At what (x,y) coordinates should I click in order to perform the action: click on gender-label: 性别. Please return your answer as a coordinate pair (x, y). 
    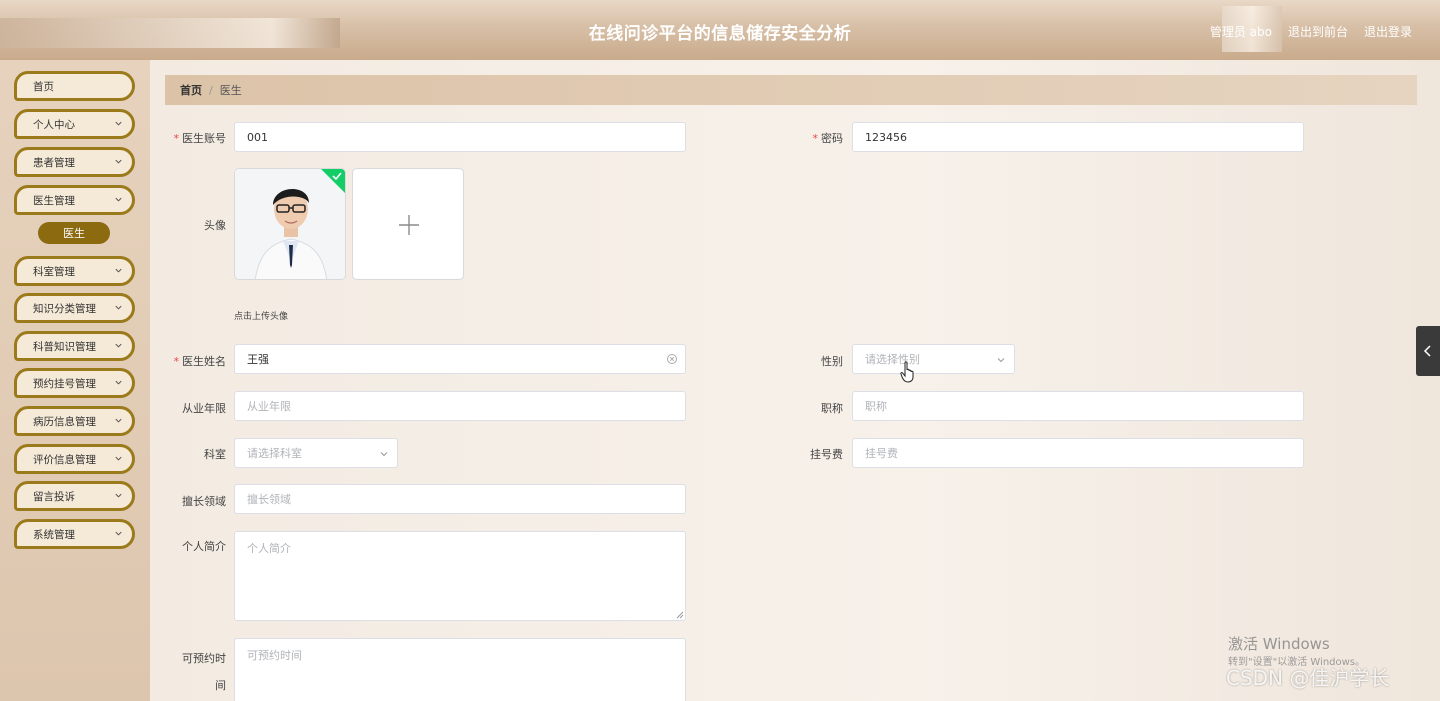
    Looking at the image, I should click on (832, 361).